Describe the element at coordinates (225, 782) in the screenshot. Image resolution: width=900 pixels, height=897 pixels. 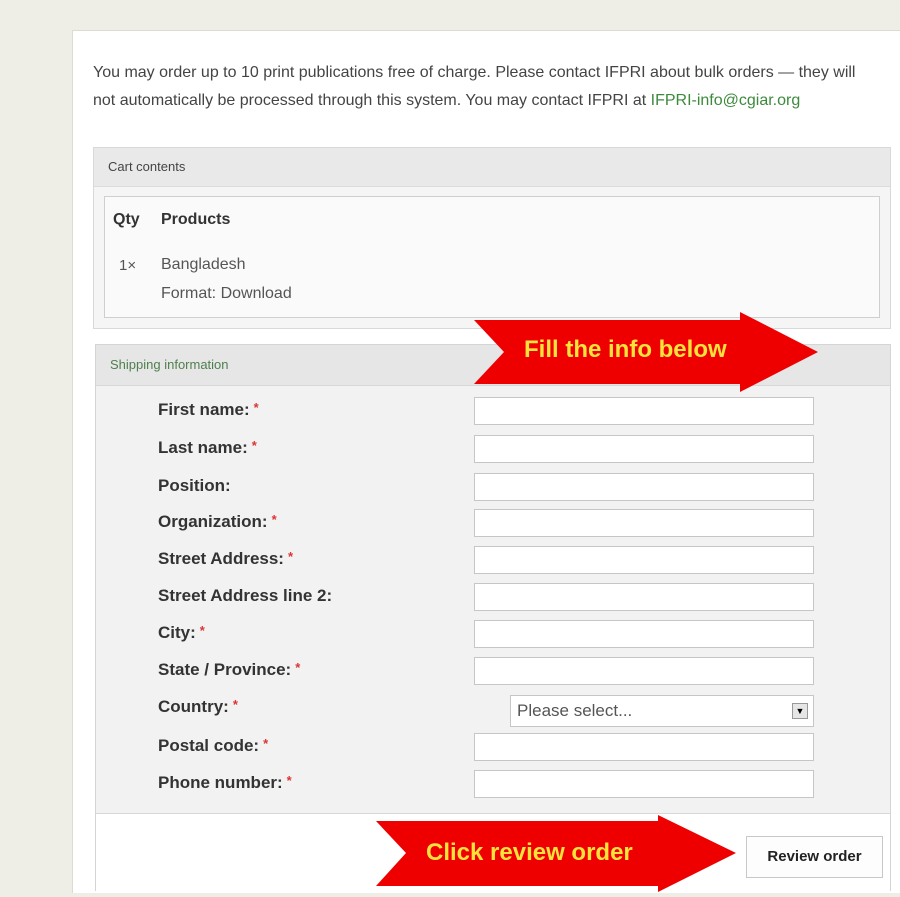
I see `phone-number-label: Phone number: *` at that location.